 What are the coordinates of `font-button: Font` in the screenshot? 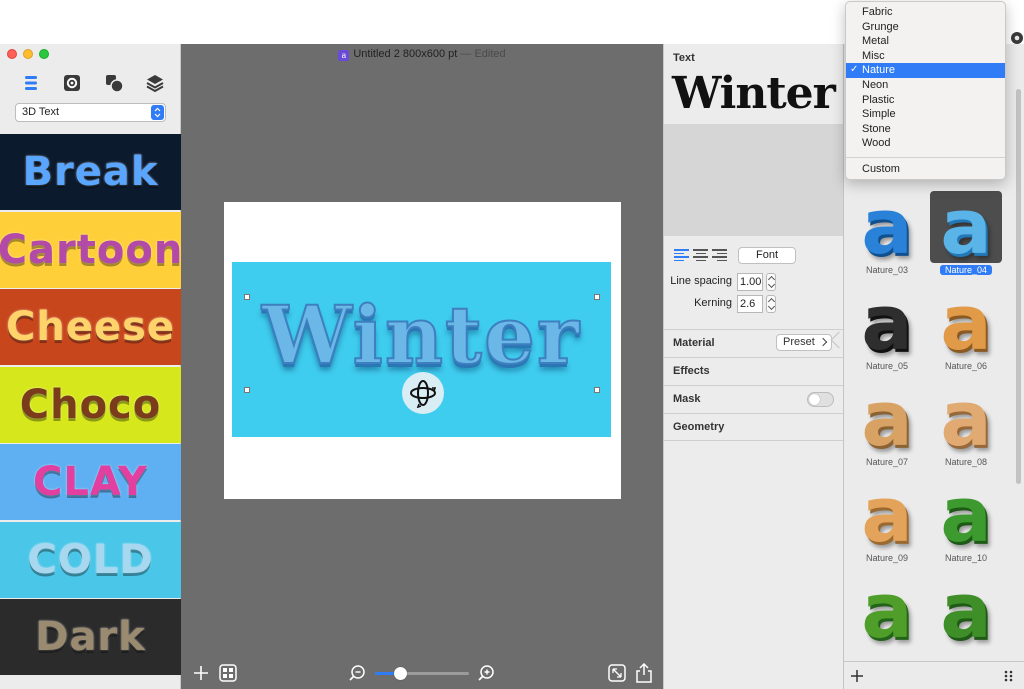 It's located at (767, 255).